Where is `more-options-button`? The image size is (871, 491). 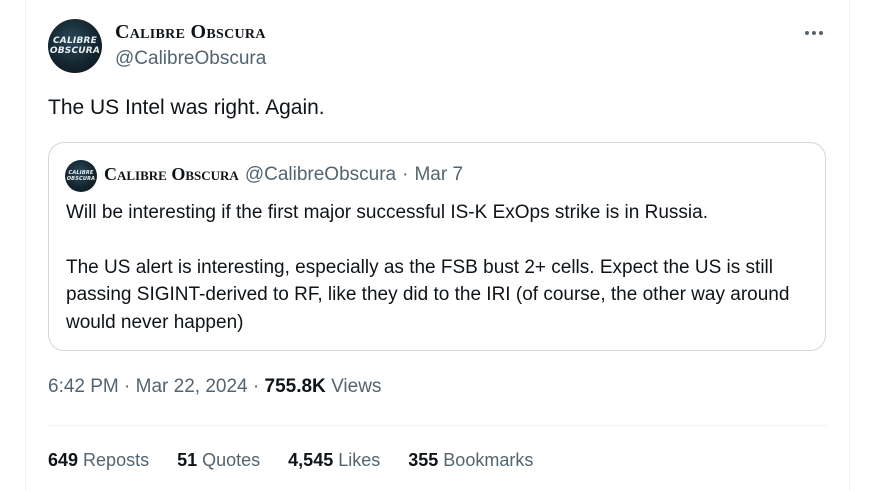
more-options-button is located at coordinates (814, 33).